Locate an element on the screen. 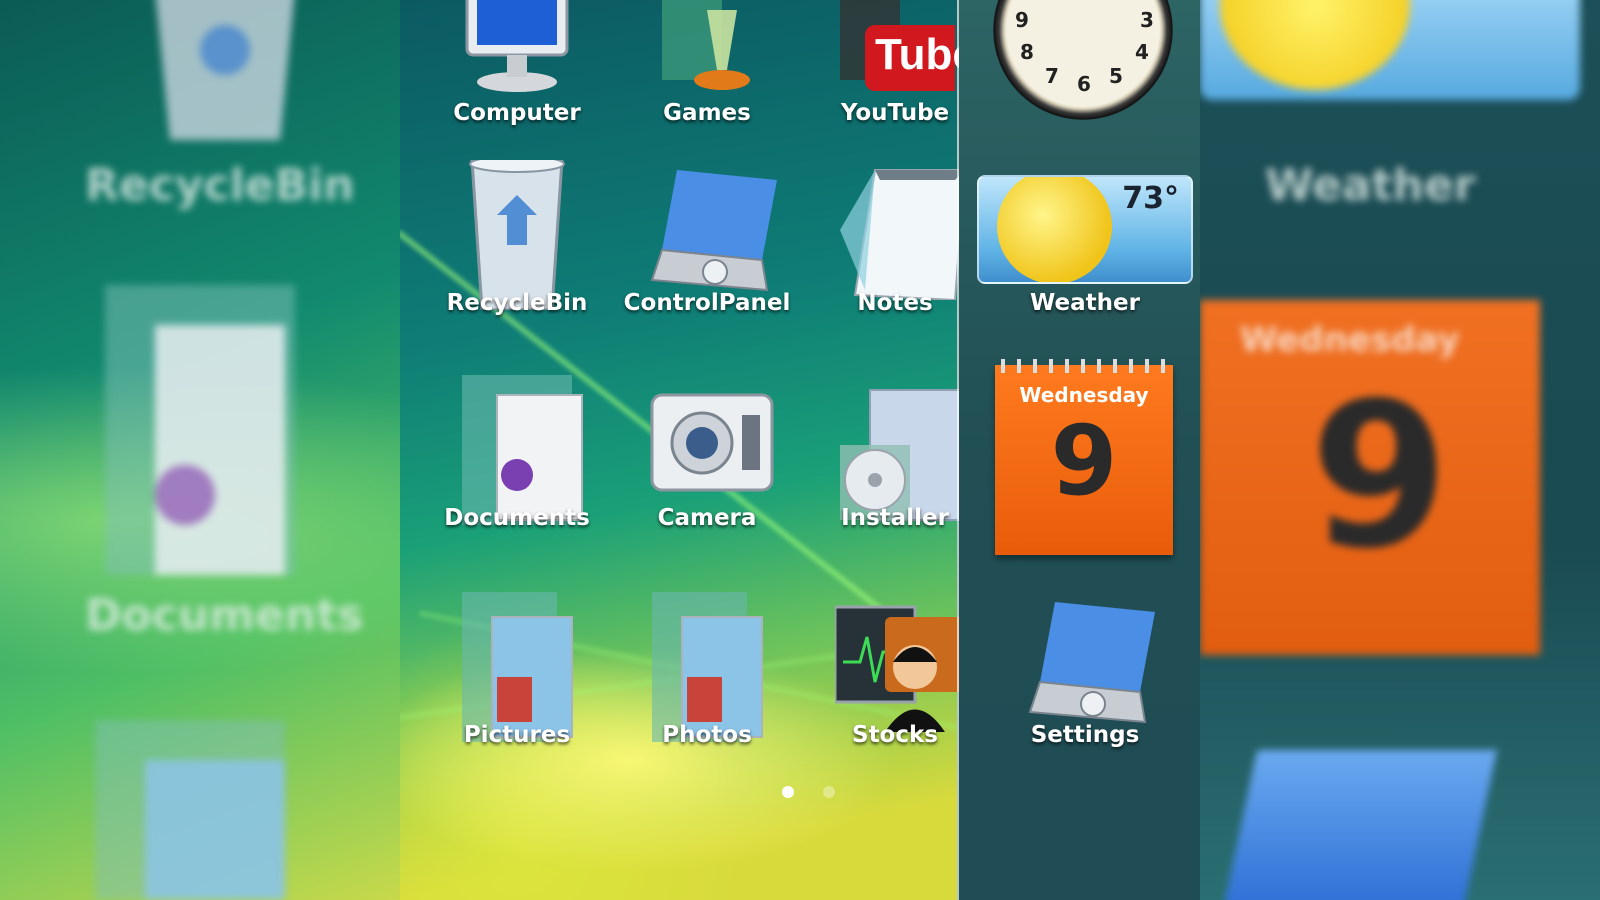  weather-ghost-label: Weather is located at coordinates (1370, 185).